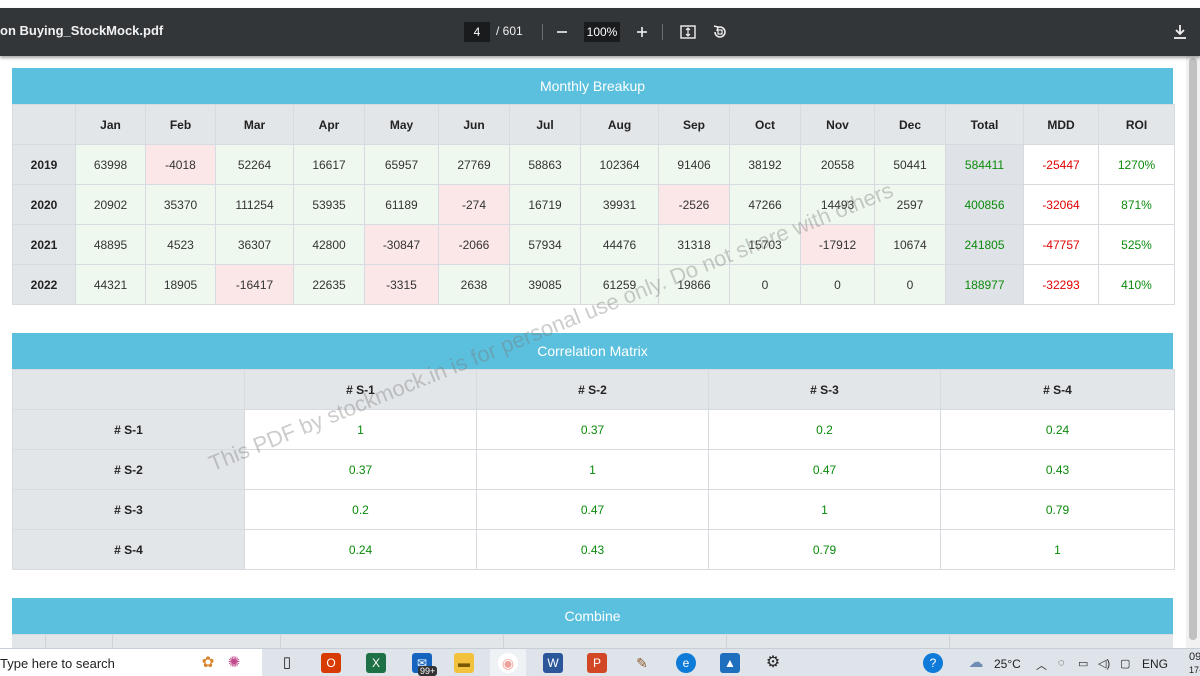 This screenshot has width=1200, height=676. Describe the element at coordinates (180, 284) in the screenshot. I see `month-value-cell: 18905` at that location.